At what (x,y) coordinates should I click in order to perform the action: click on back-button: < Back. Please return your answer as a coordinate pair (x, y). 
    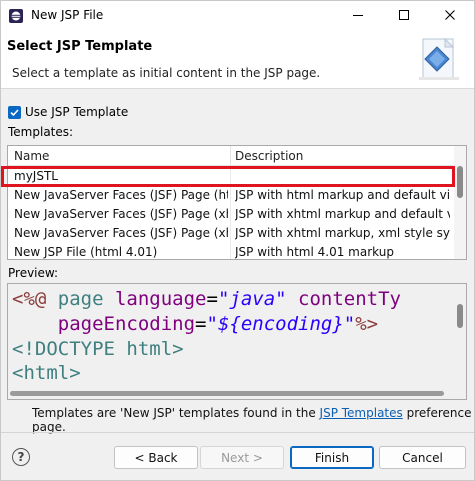
    Looking at the image, I should click on (156, 457).